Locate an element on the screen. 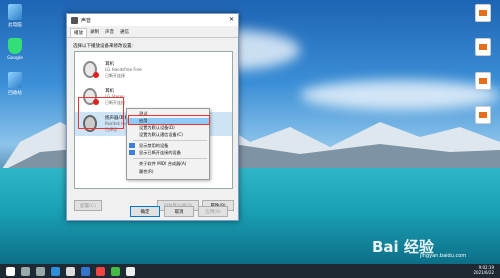 This screenshot has width=500, height=278. apply-button: 应用(A) is located at coordinates (213, 211).